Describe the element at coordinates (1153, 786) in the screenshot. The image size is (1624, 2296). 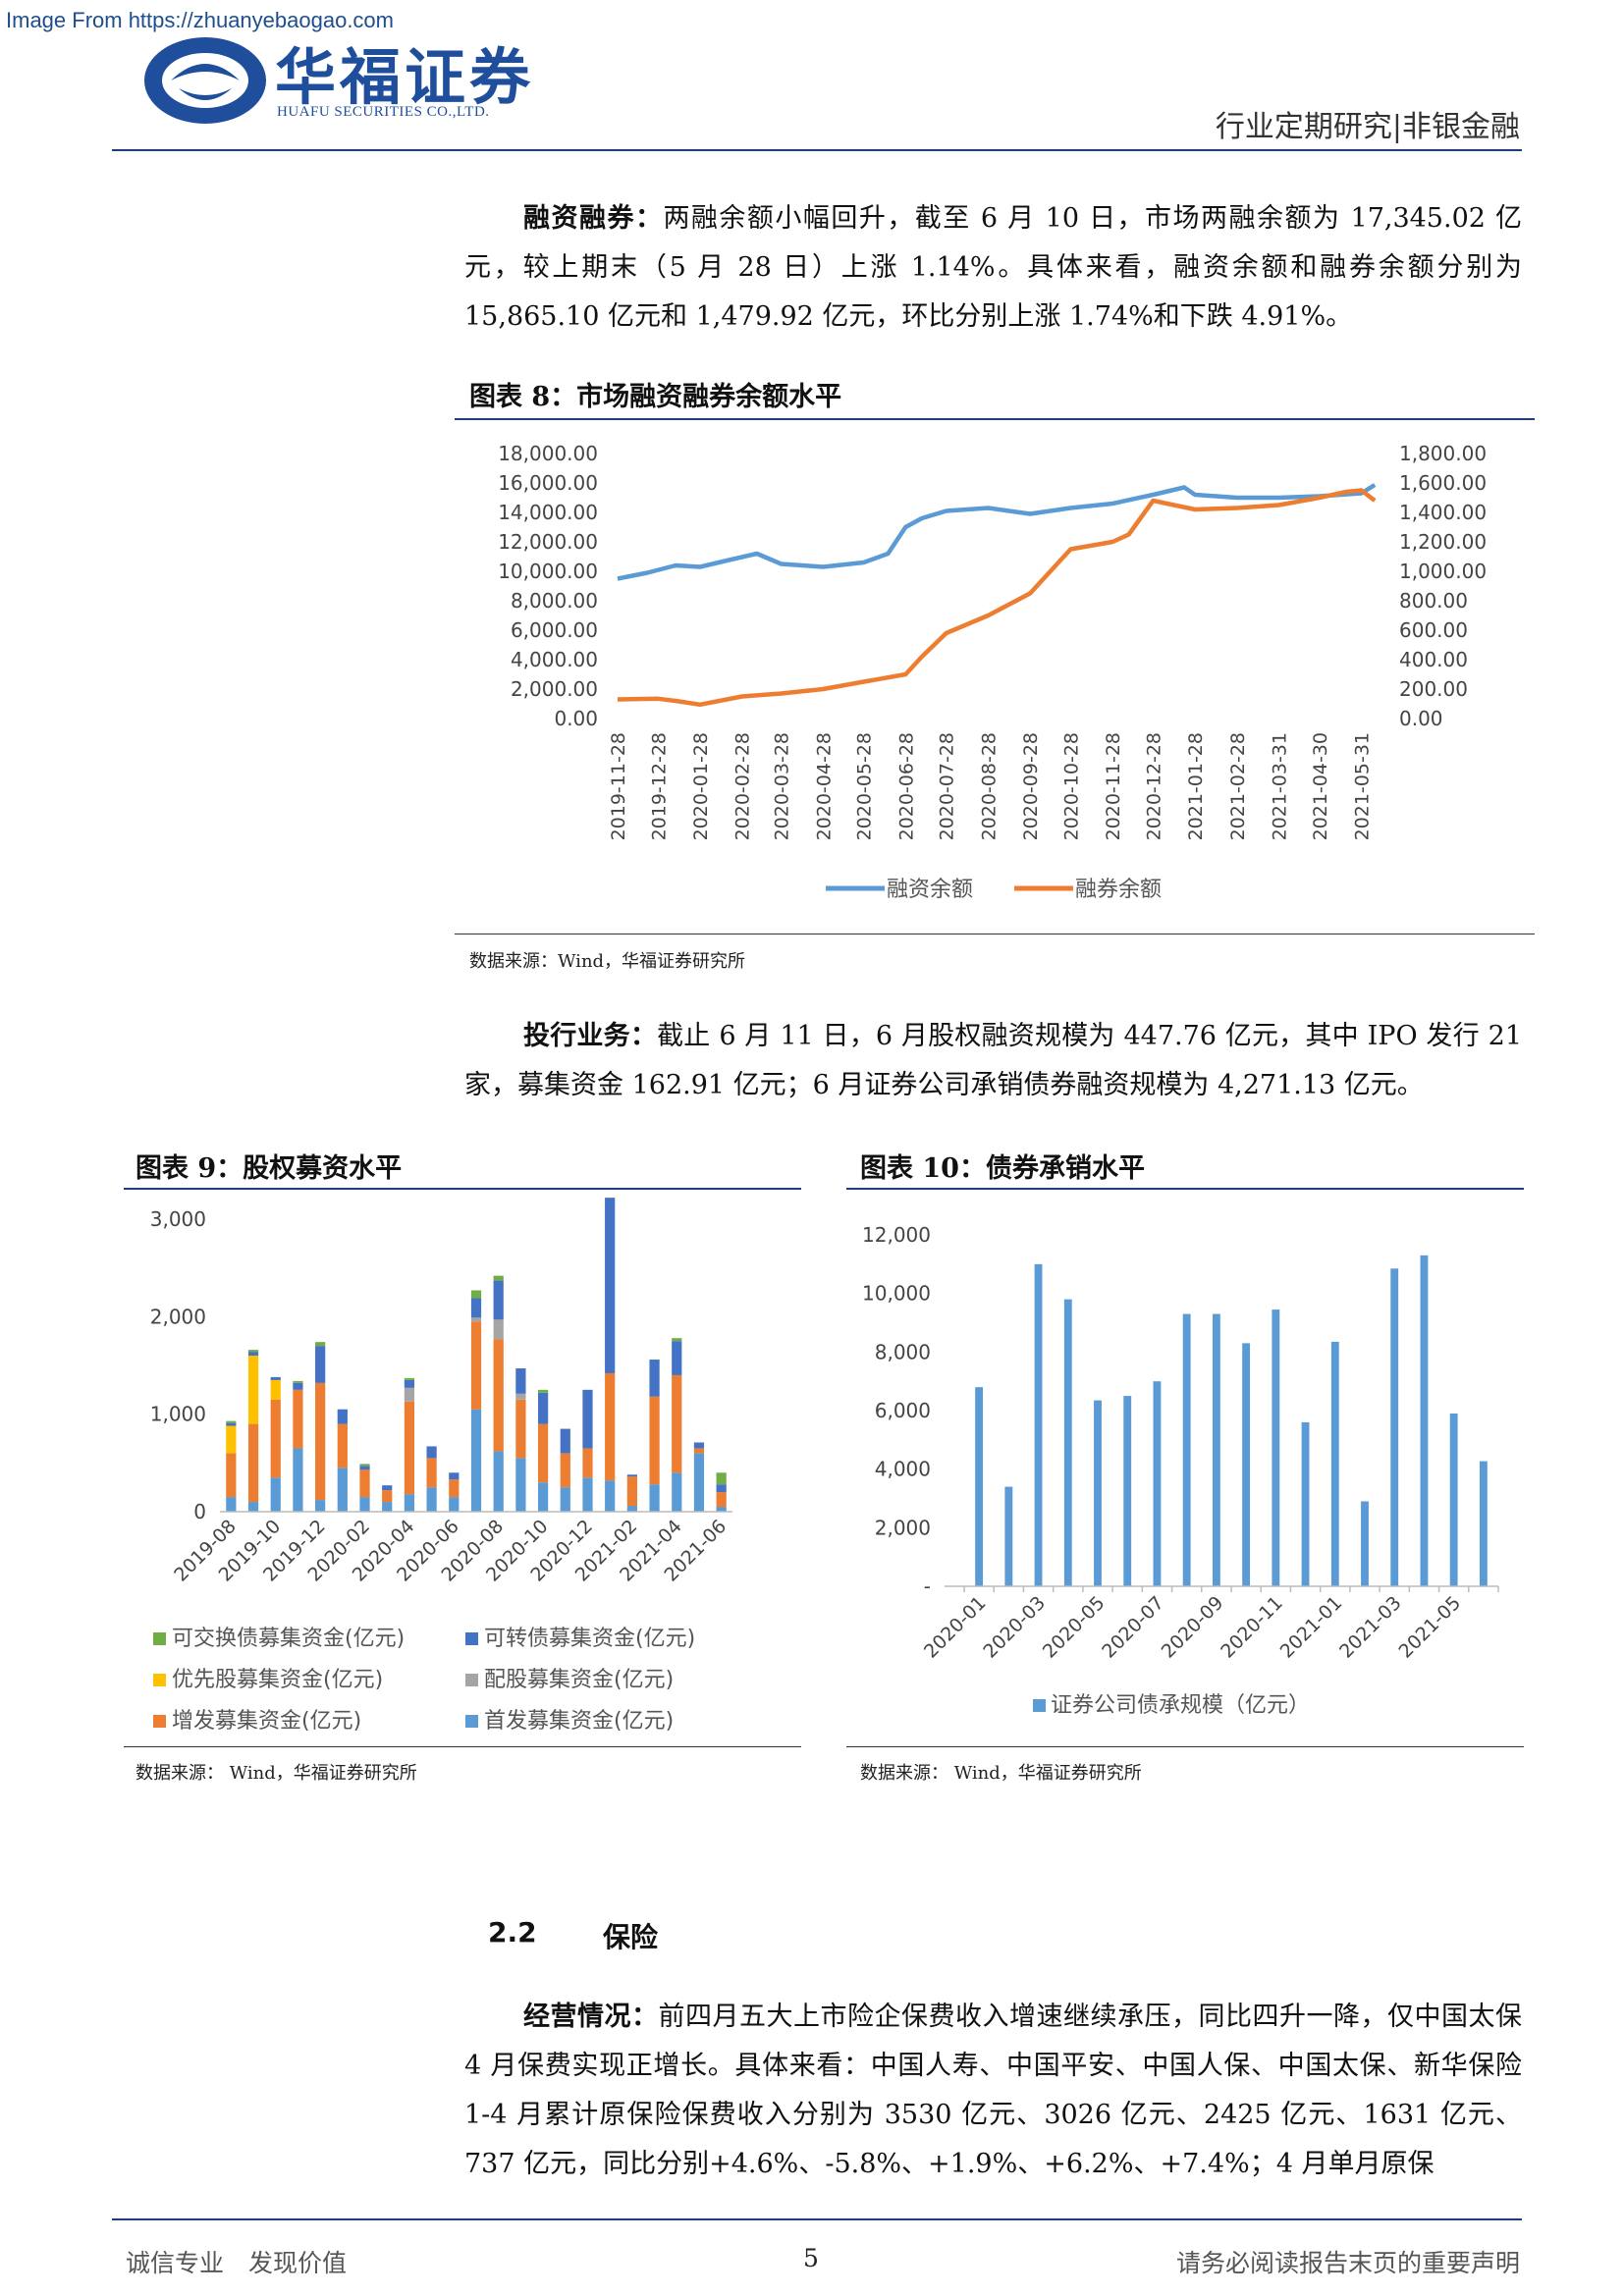
I see `x-tick-label: 2020-12-28` at that location.